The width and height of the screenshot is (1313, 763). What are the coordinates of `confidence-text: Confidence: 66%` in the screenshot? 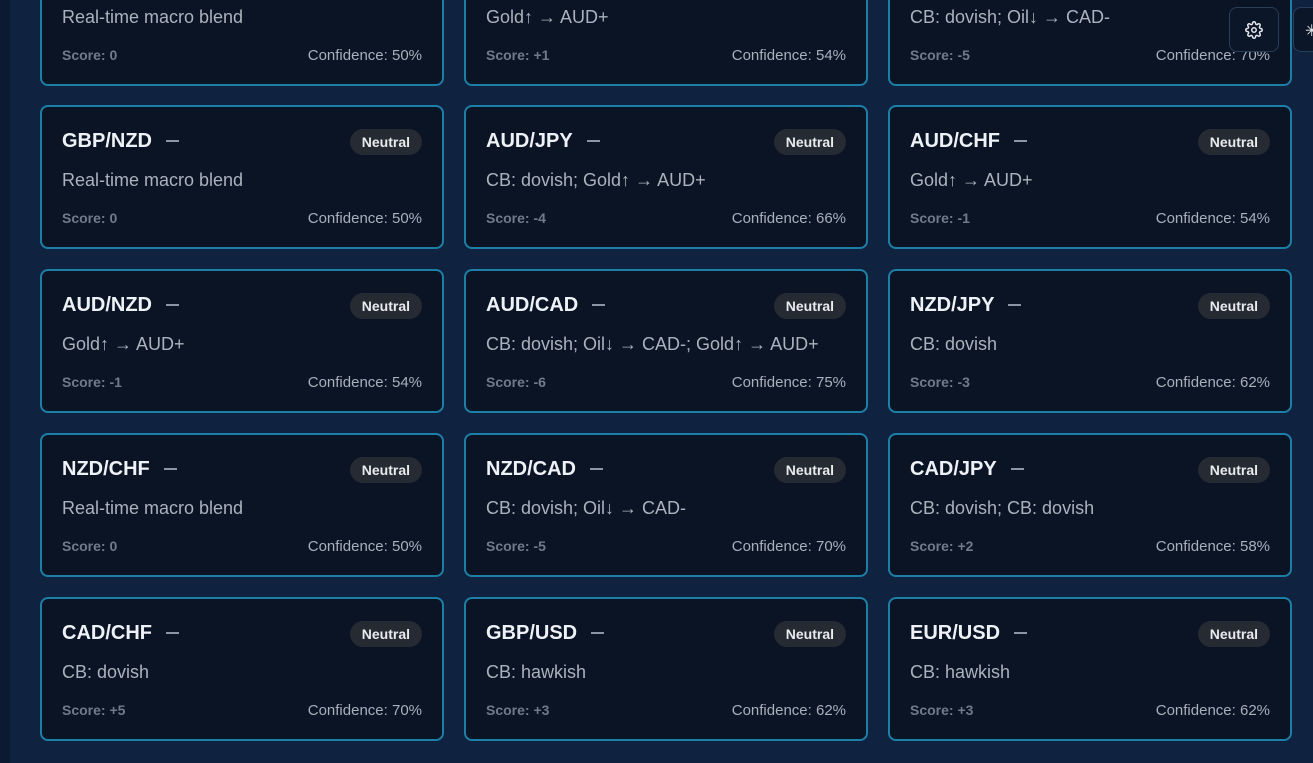 It's located at (788, 218).